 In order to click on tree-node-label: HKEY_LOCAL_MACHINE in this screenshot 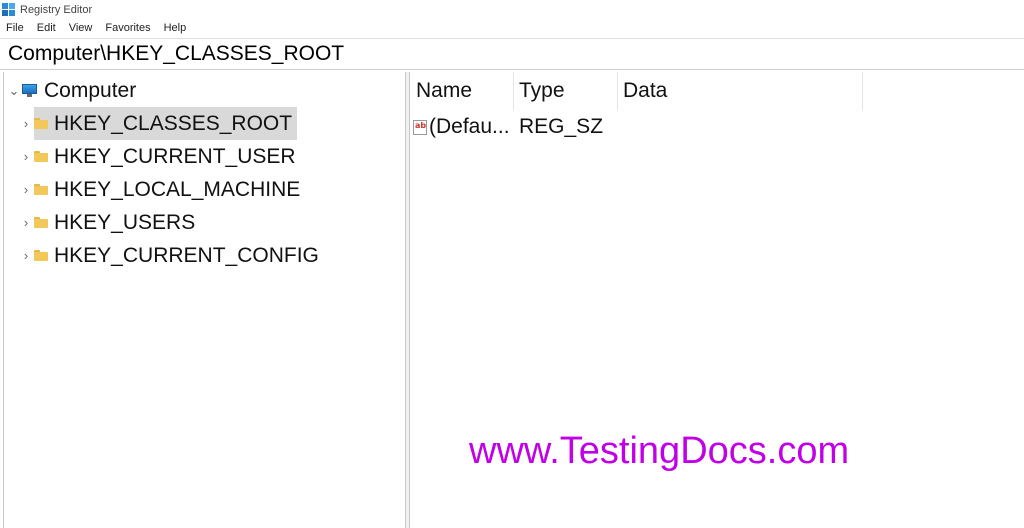, I will do `click(177, 189)`.